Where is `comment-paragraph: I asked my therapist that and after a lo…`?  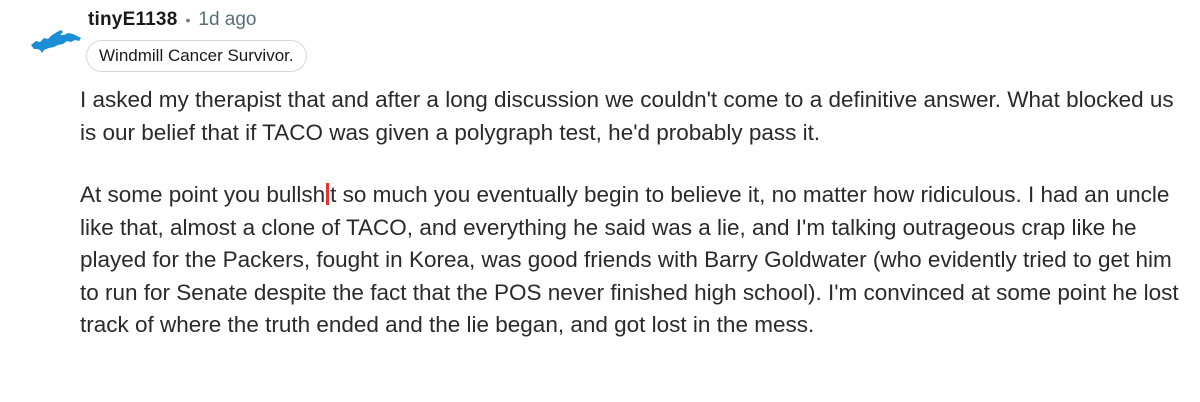 comment-paragraph: I asked my therapist that and after a lo… is located at coordinates (627, 116).